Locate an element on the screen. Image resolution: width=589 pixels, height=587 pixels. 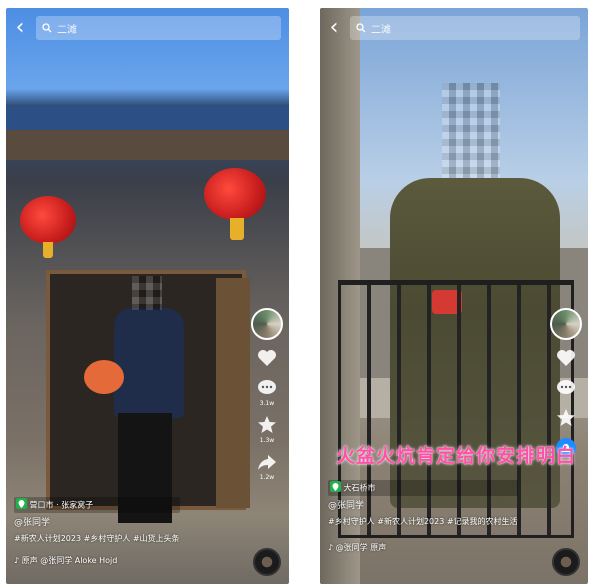
location-tag: 大石桥市 is located at coordinates (423, 488).